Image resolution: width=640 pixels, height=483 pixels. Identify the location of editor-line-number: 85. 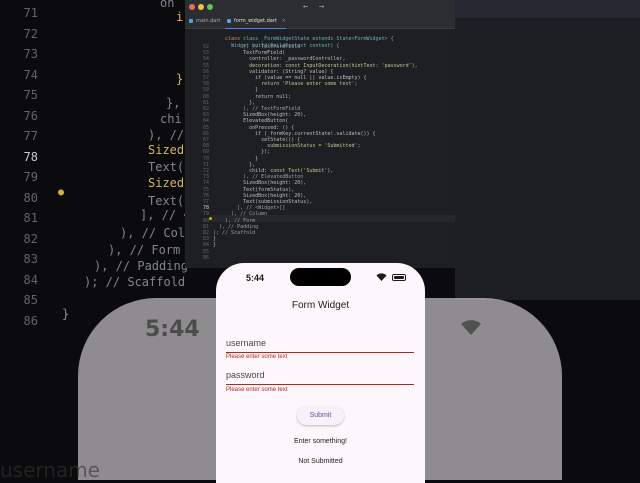
(205, 251).